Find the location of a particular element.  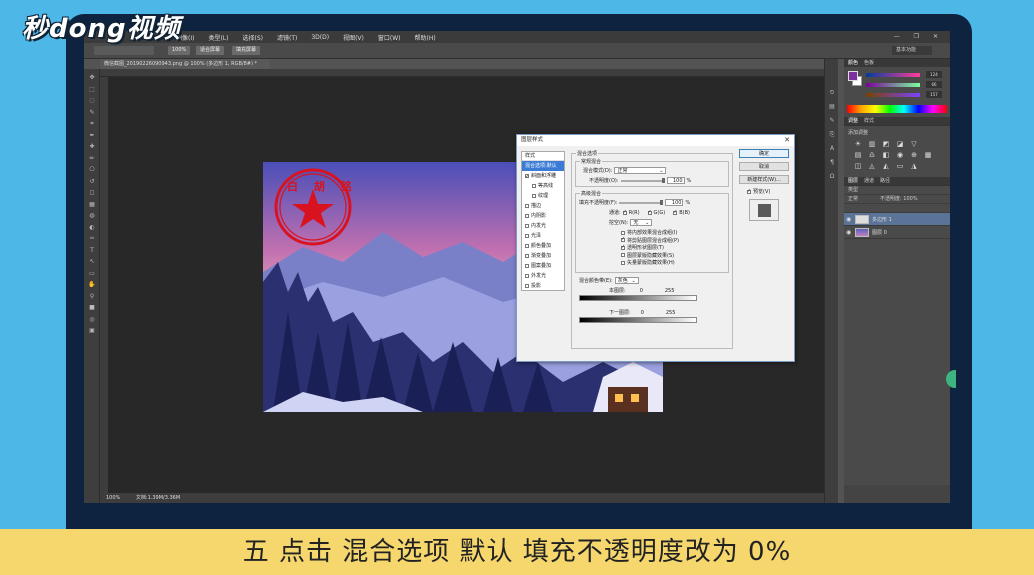

tab-adjustments: 调整 is located at coordinates (853, 121).